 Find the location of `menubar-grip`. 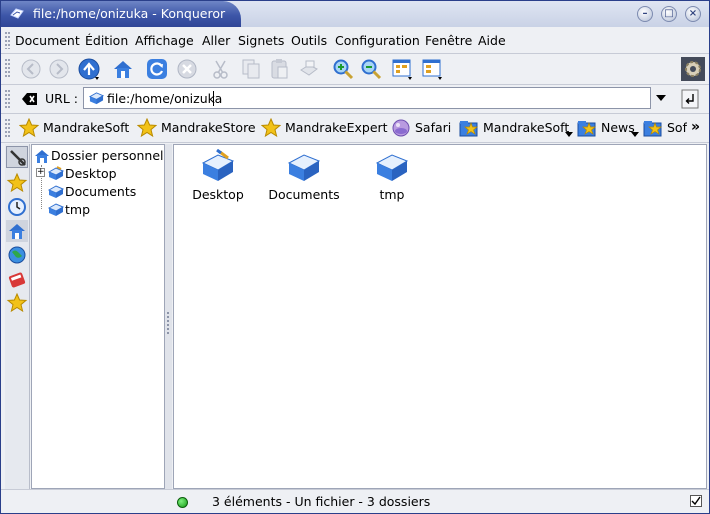

menubar-grip is located at coordinates (8, 40).